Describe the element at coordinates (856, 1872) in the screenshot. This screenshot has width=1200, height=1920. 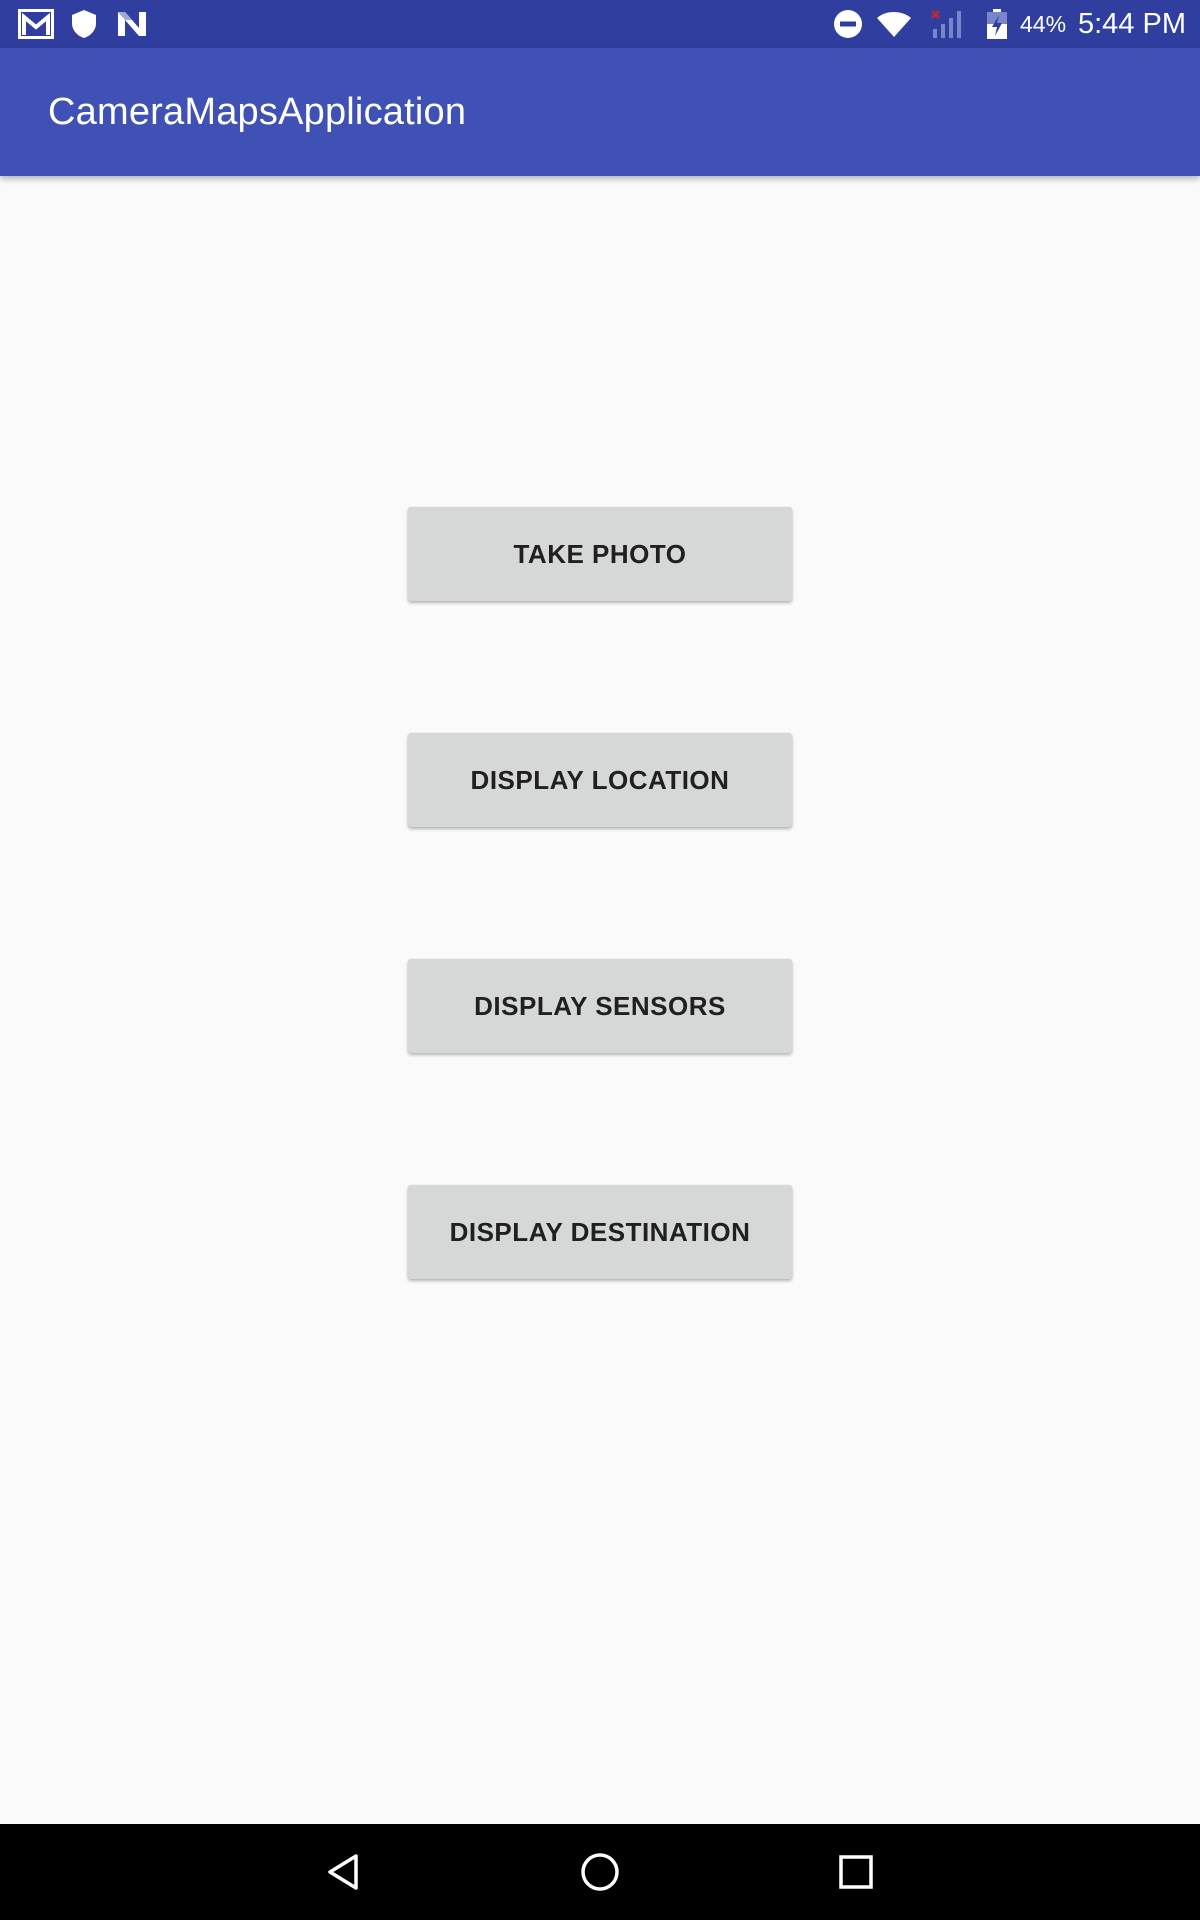
I see `recents-icon` at that location.